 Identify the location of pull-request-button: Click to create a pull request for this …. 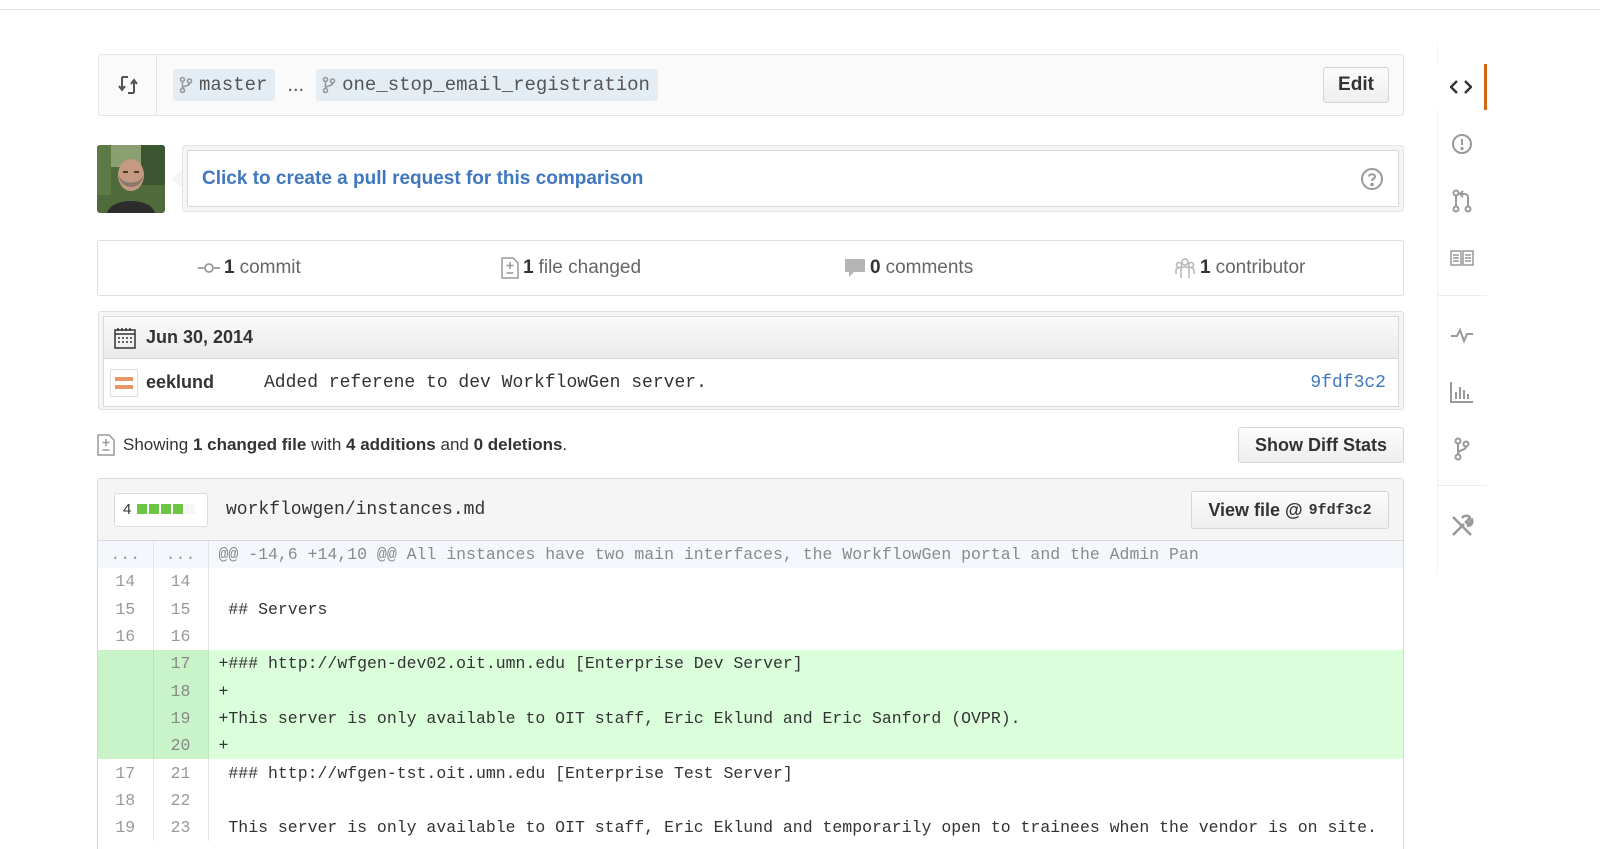
(793, 178).